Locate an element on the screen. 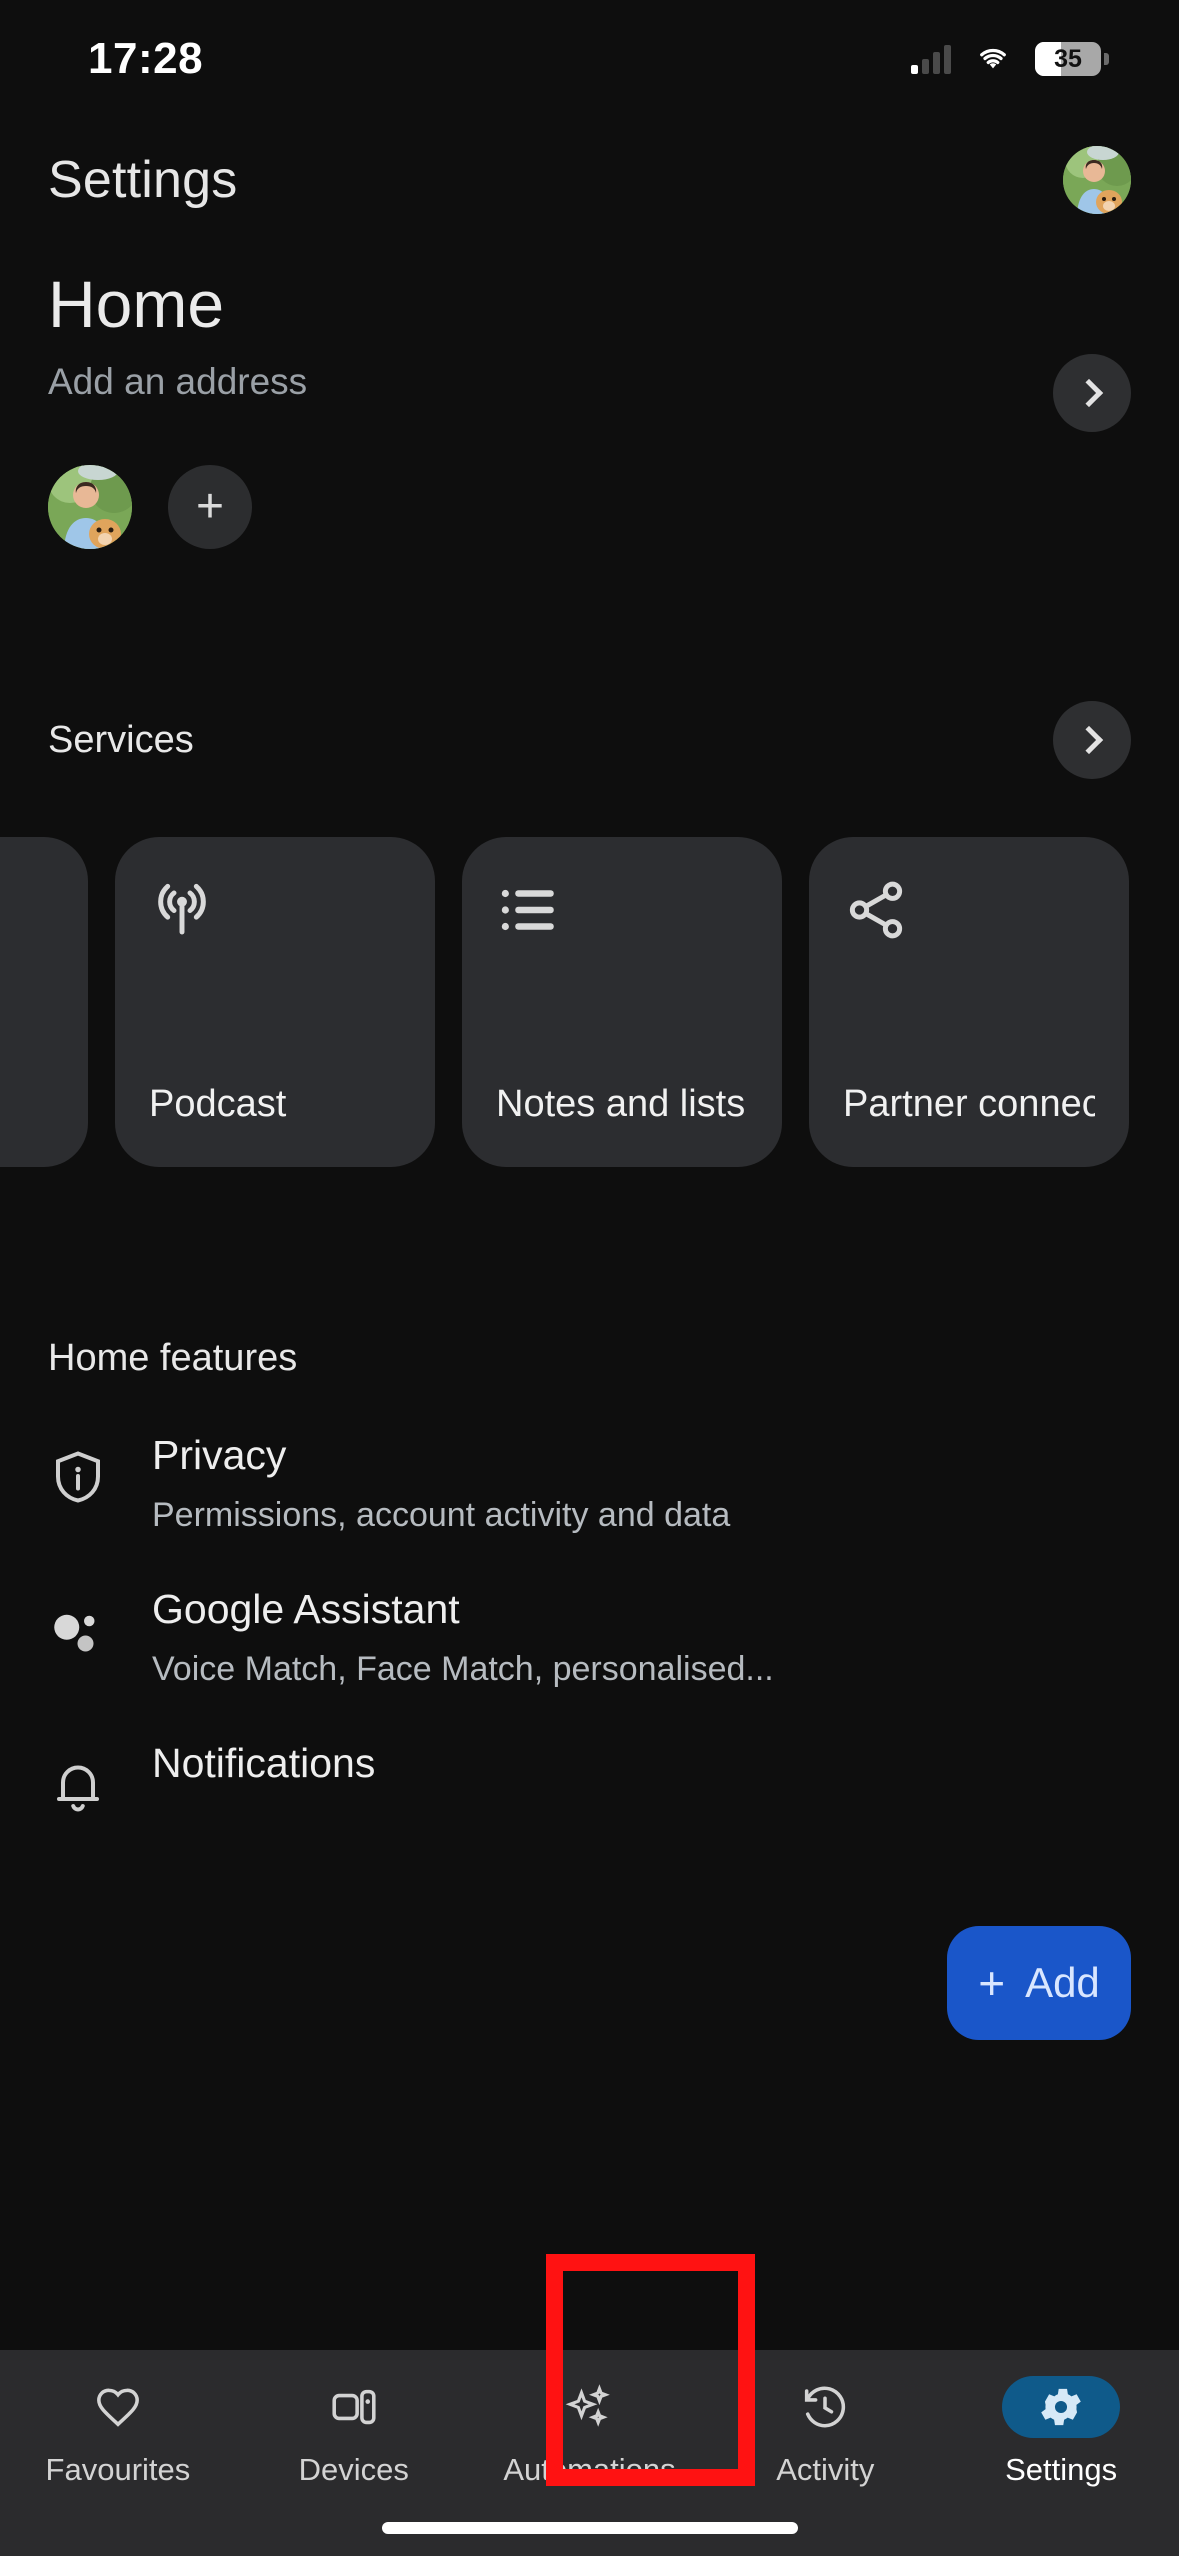 This screenshot has height=2556, width=1179. nav-pill-active is located at coordinates (1061, 2407).